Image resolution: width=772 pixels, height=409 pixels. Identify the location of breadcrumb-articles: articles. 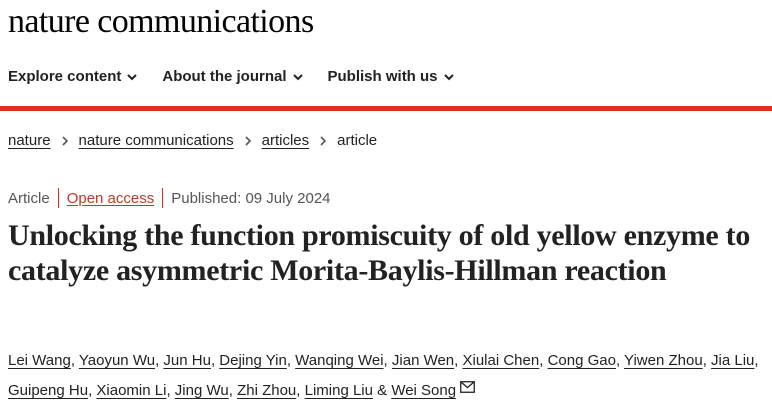
(286, 140).